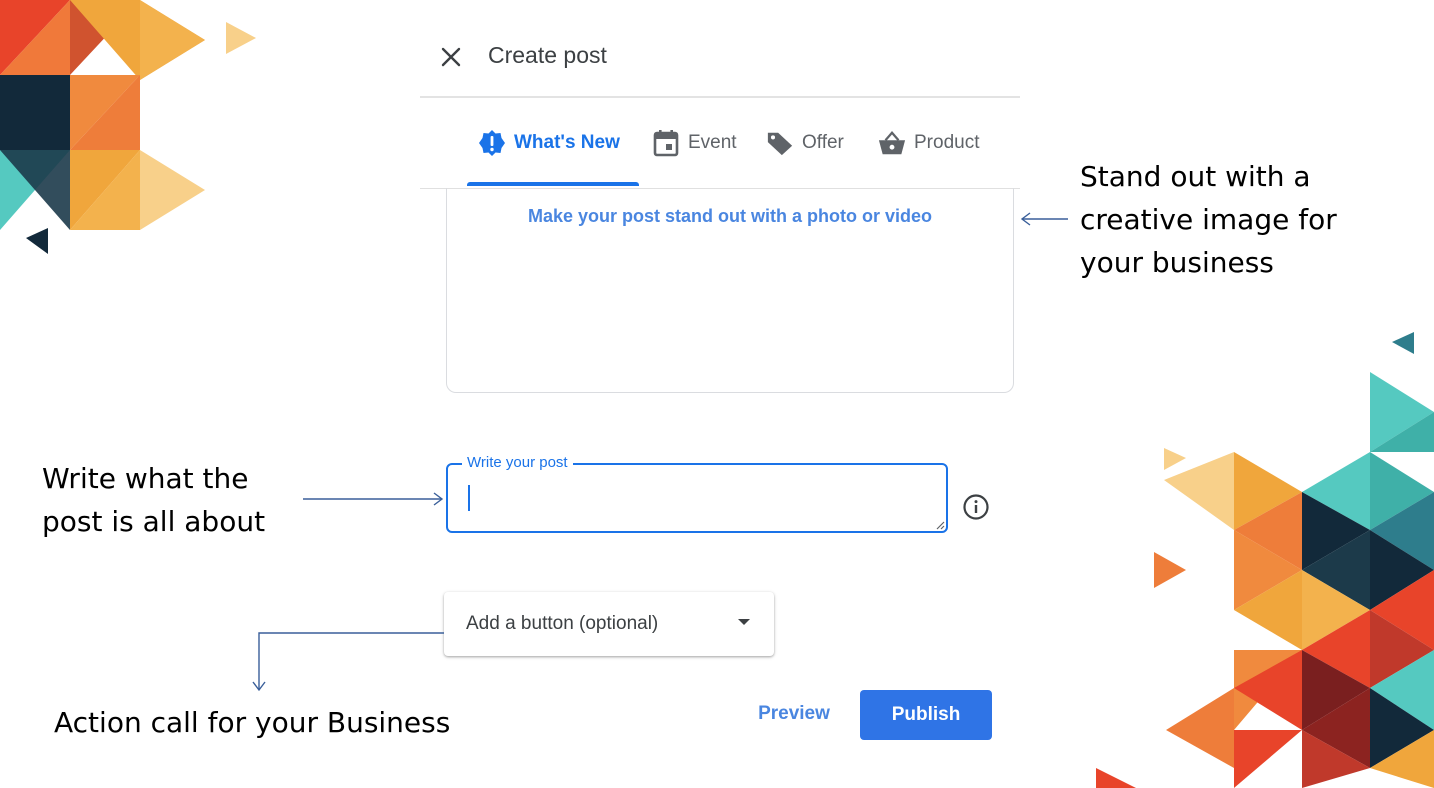  Describe the element at coordinates (567, 142) in the screenshot. I see `tab-whats-new-label: What's New` at that location.